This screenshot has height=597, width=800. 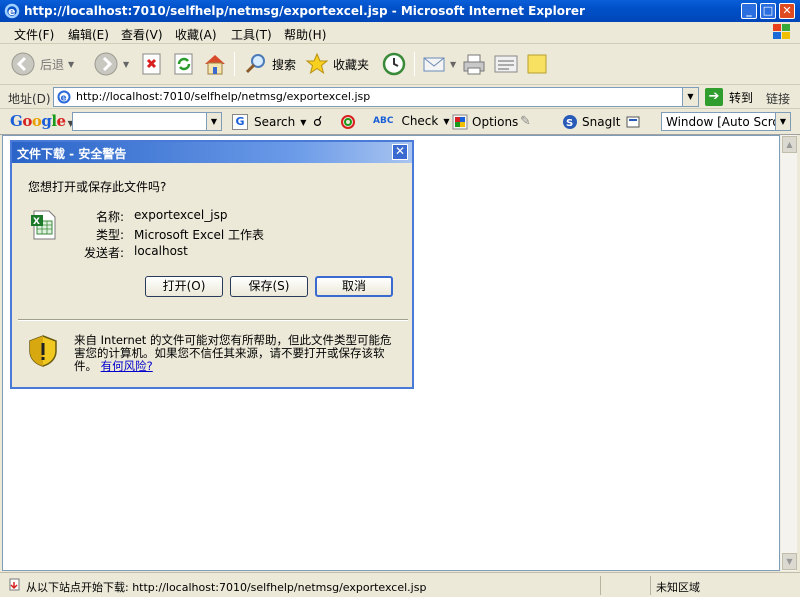 What do you see at coordinates (690, 97) in the screenshot?
I see `address-dropdown-button: ▼` at bounding box center [690, 97].